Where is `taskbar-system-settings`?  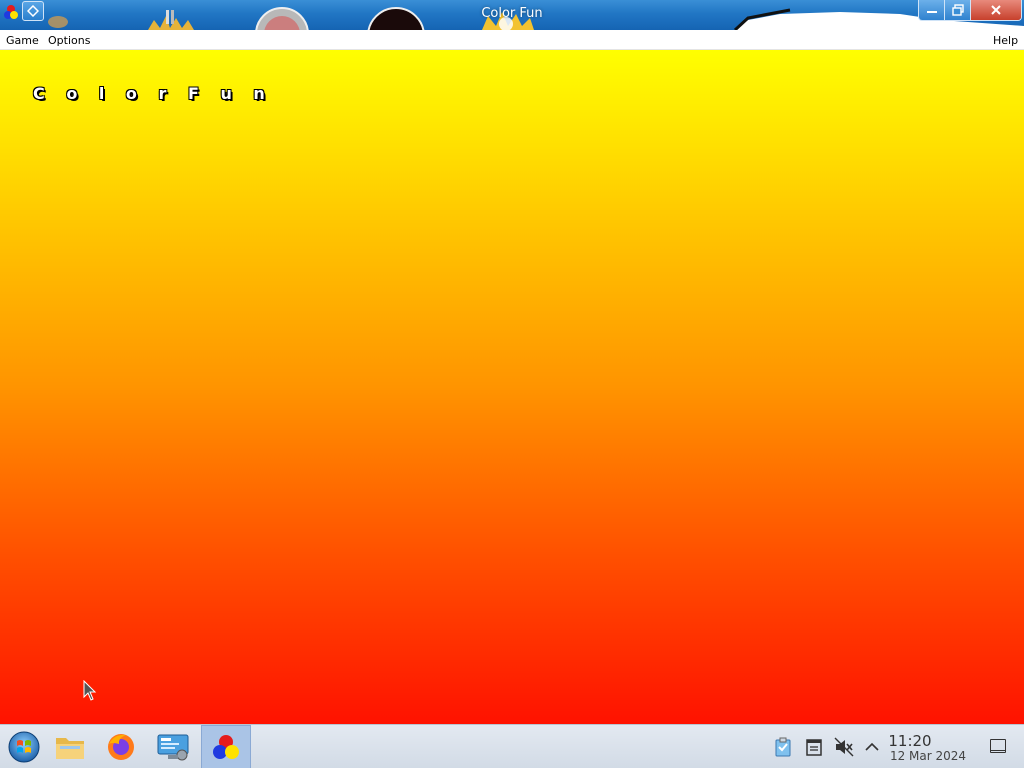 taskbar-system-settings is located at coordinates (173, 746).